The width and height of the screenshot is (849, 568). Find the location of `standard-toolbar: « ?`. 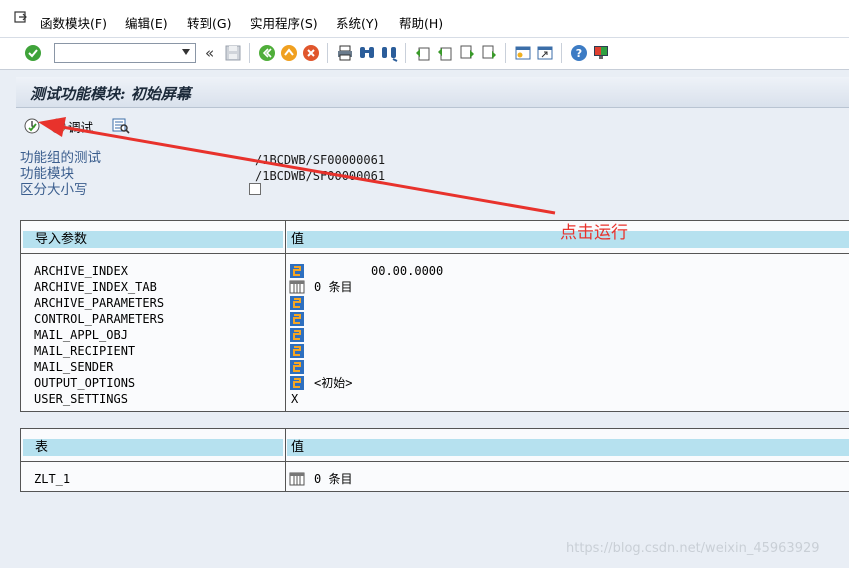

standard-toolbar: « ? is located at coordinates (424, 54).